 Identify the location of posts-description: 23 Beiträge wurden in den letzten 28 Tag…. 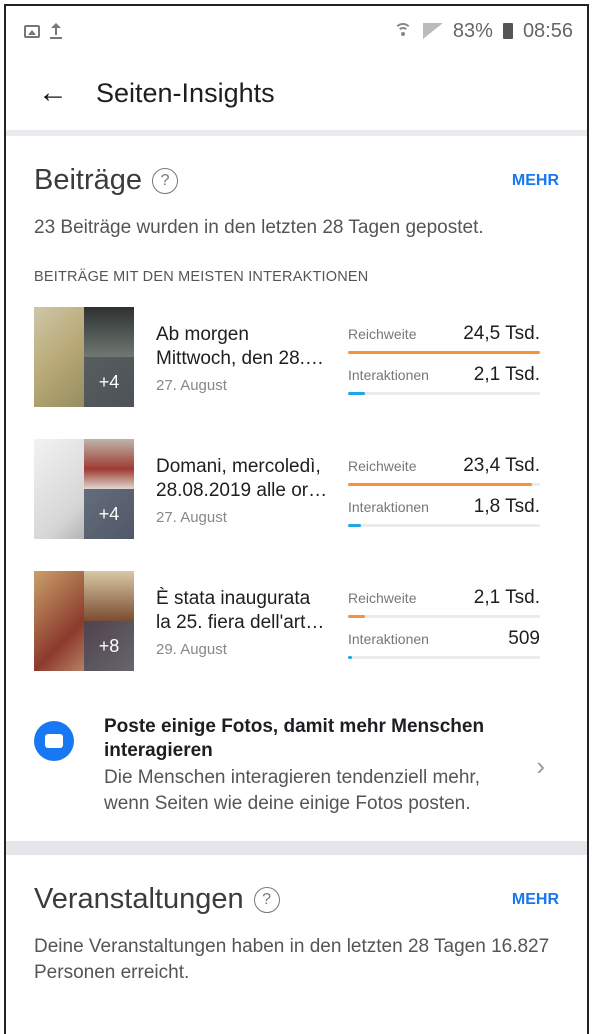
(259, 227).